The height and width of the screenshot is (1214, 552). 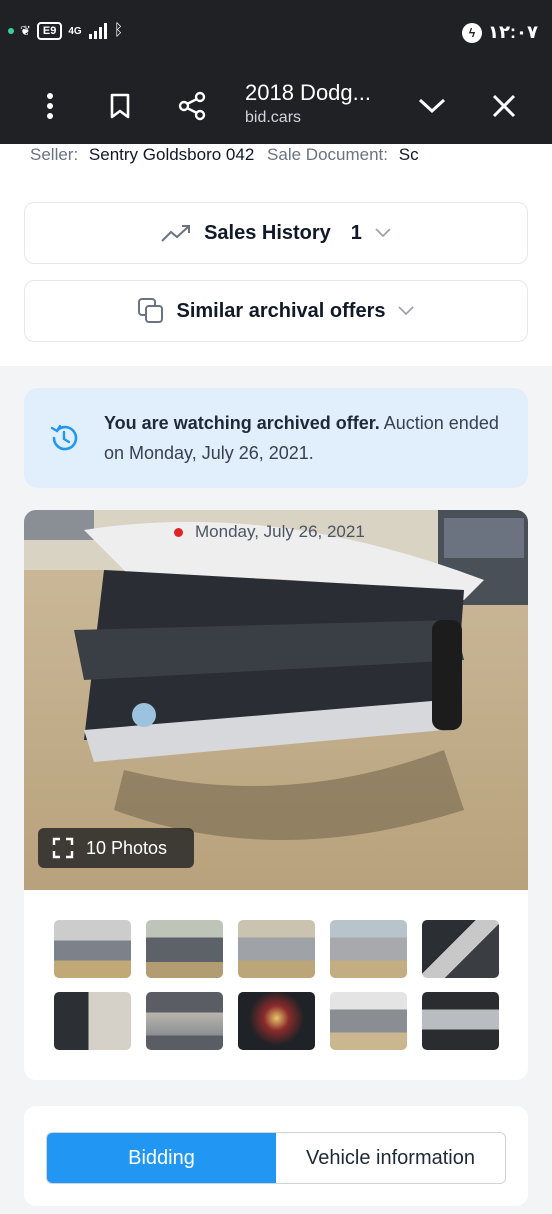 I want to click on sale-document-label: Sale Document:, so click(x=327, y=154).